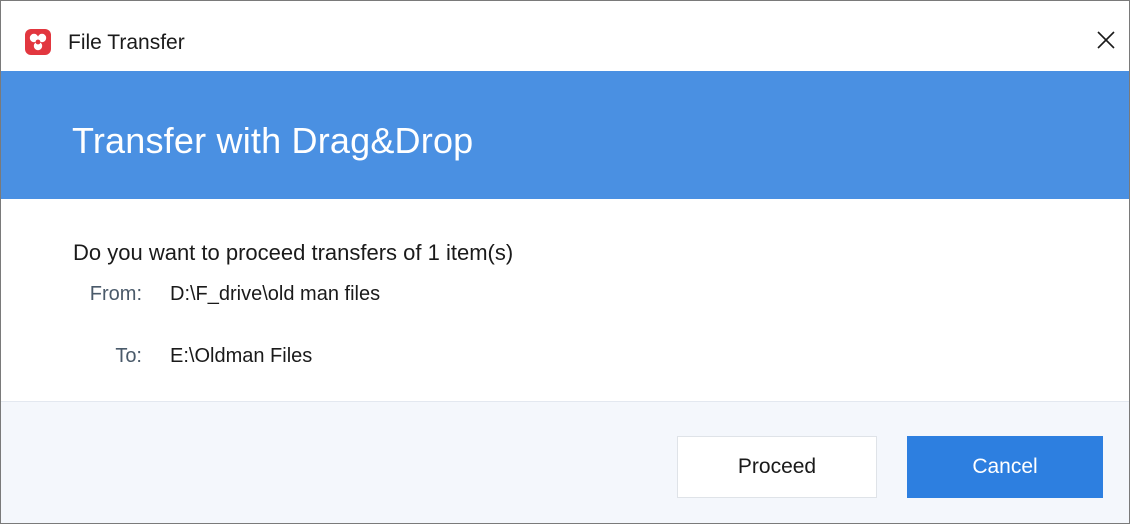 The image size is (1130, 524). Describe the element at coordinates (565, 36) in the screenshot. I see `title-bar: File Transfer` at that location.